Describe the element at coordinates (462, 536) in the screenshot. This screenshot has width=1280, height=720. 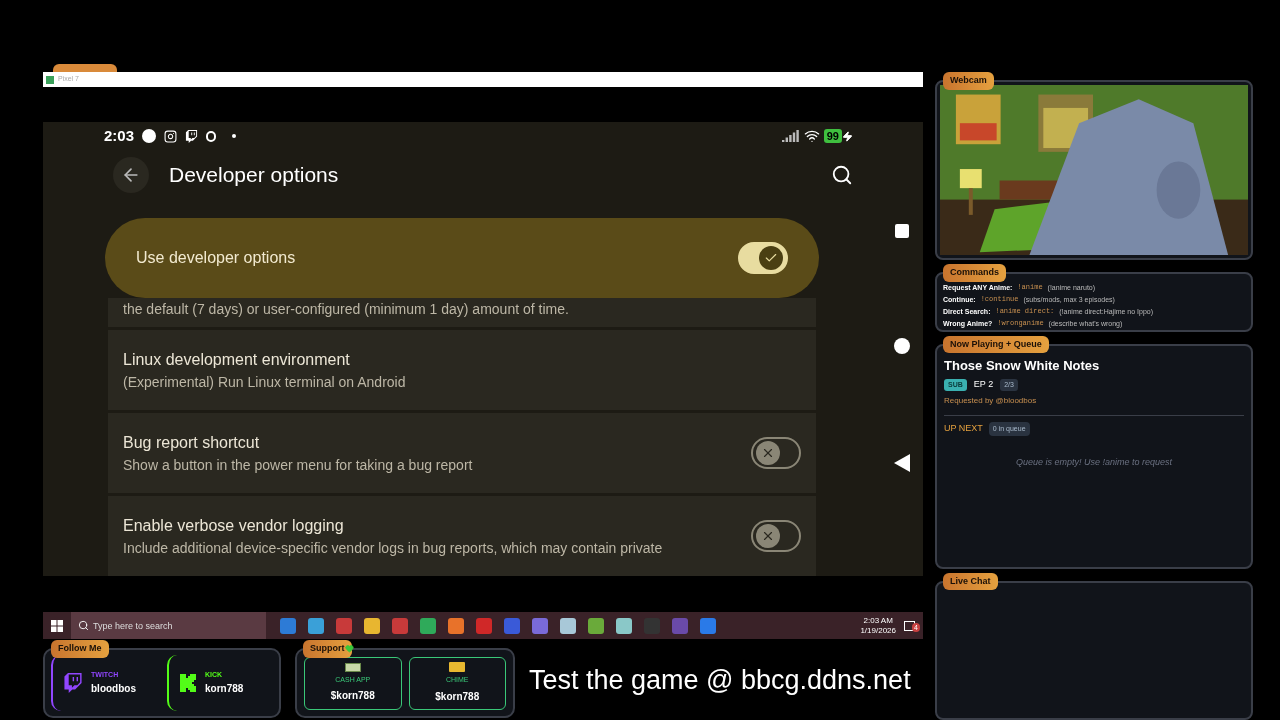
I see `setting-card: Enable verbose vendor logging Include additional device-specific vendor logs in bug reports, which may contain private` at that location.